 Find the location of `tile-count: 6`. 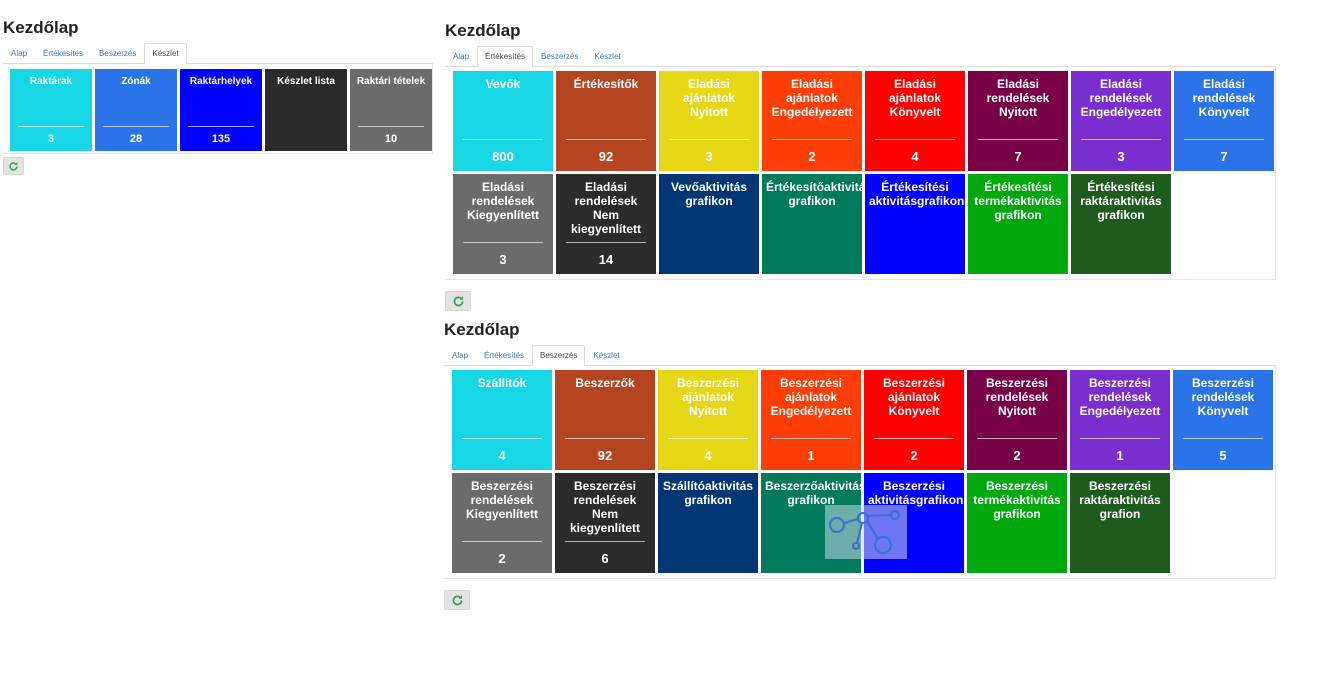

tile-count: 6 is located at coordinates (605, 558).